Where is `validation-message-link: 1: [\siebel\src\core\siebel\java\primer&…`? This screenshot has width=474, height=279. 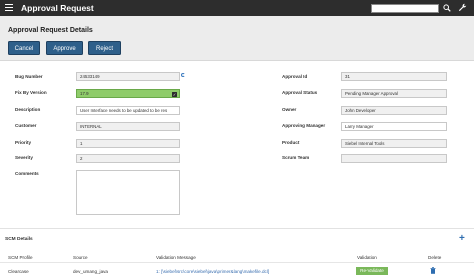 validation-message-link: 1: [\siebel\src\core\siebel\java\primer&… is located at coordinates (212, 271).